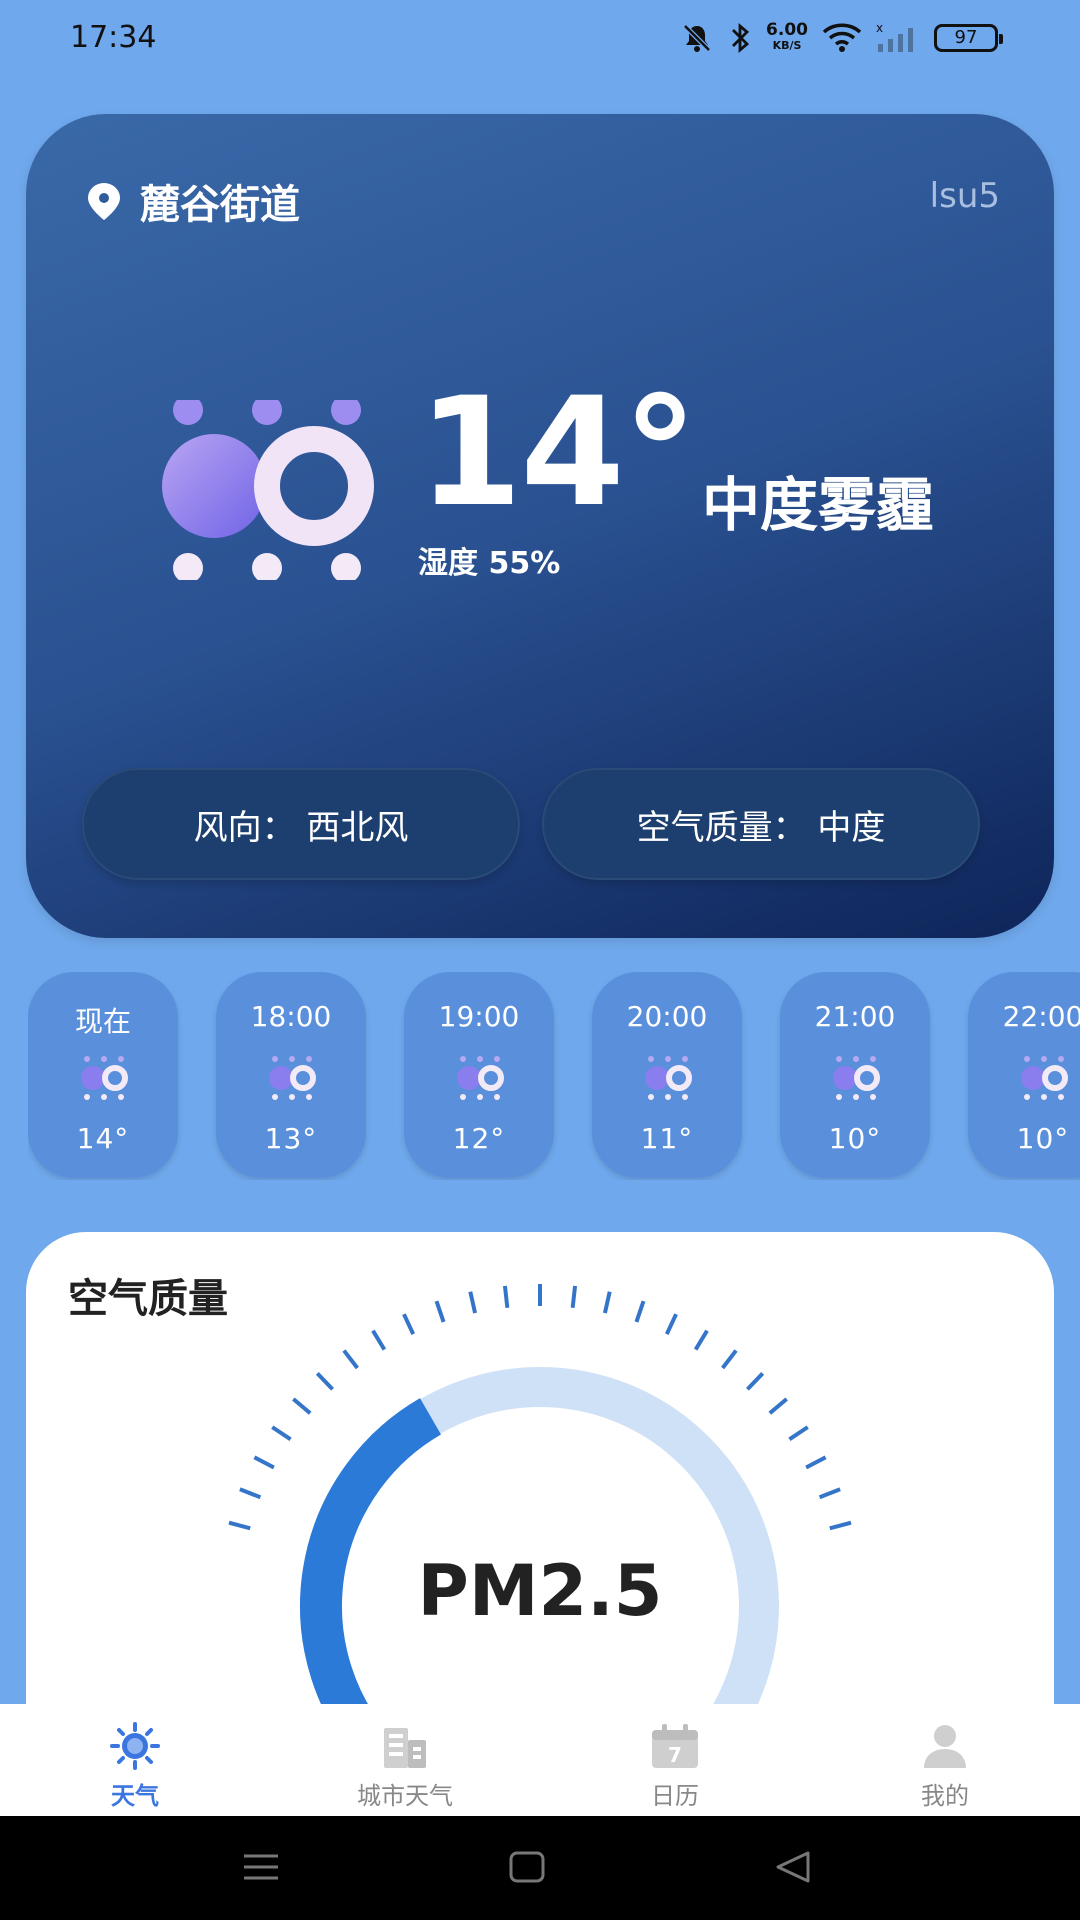  I want to click on hour-card: 19:00 12°, so click(479, 1075).